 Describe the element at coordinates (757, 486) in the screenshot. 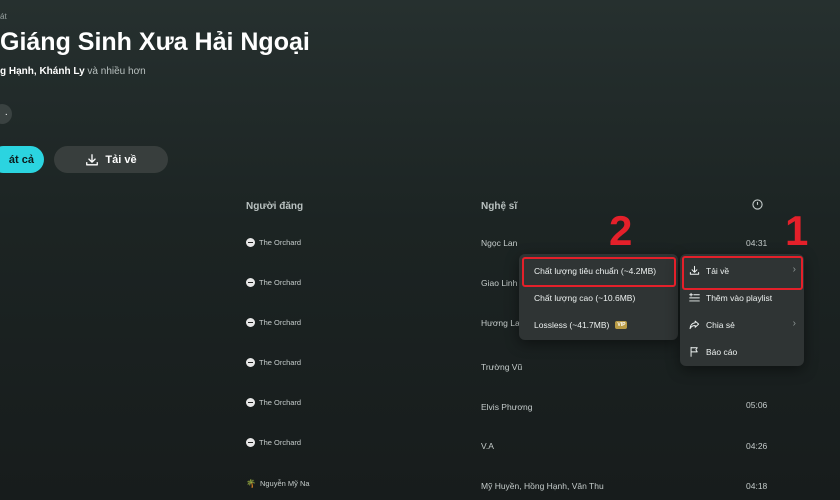

I see `duration: 04:18` at that location.